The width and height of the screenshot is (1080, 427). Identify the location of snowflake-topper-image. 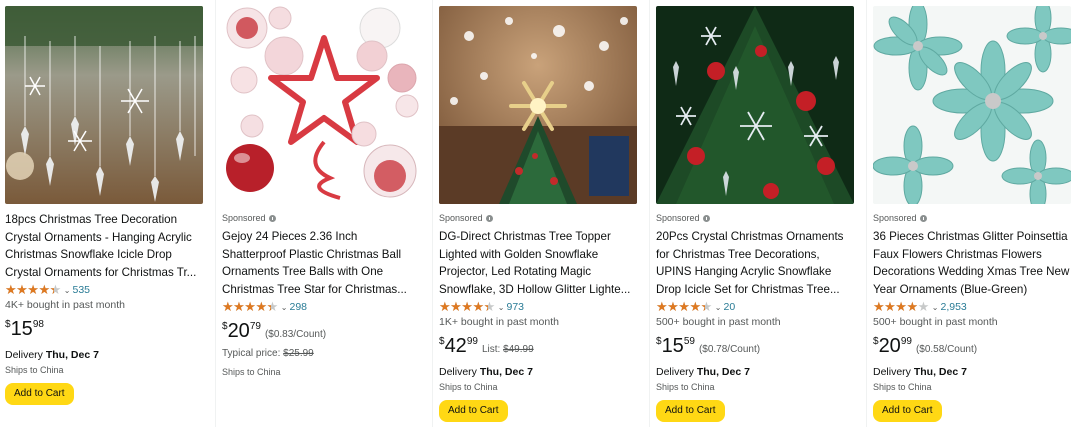
(538, 105).